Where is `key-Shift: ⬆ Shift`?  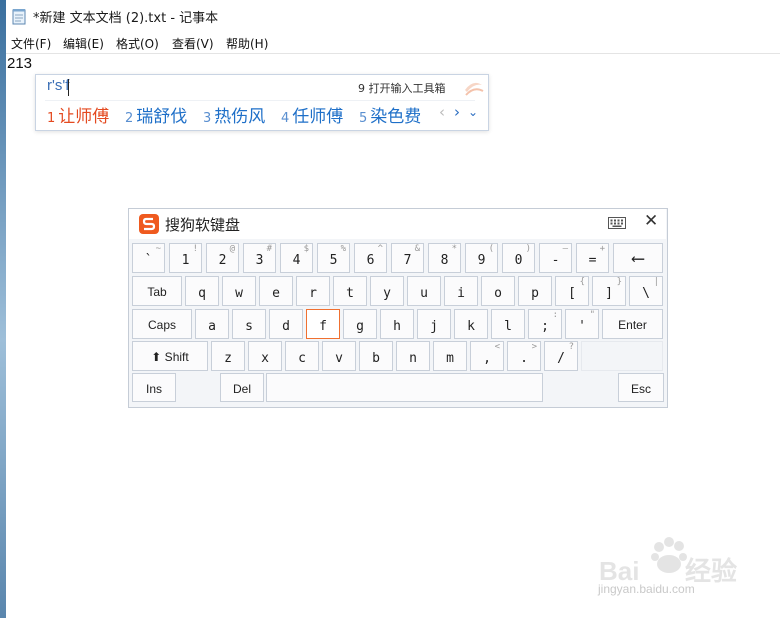
key-Shift: ⬆ Shift is located at coordinates (170, 356).